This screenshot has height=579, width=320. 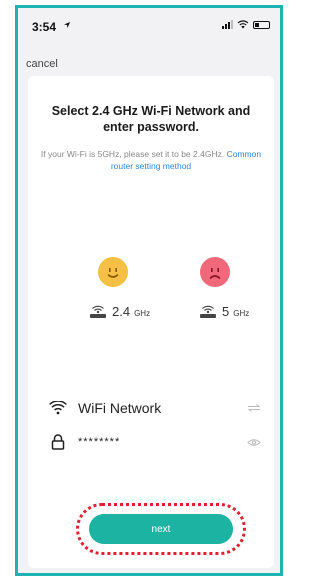 I want to click on location-arrow-icon, so click(x=67, y=25).